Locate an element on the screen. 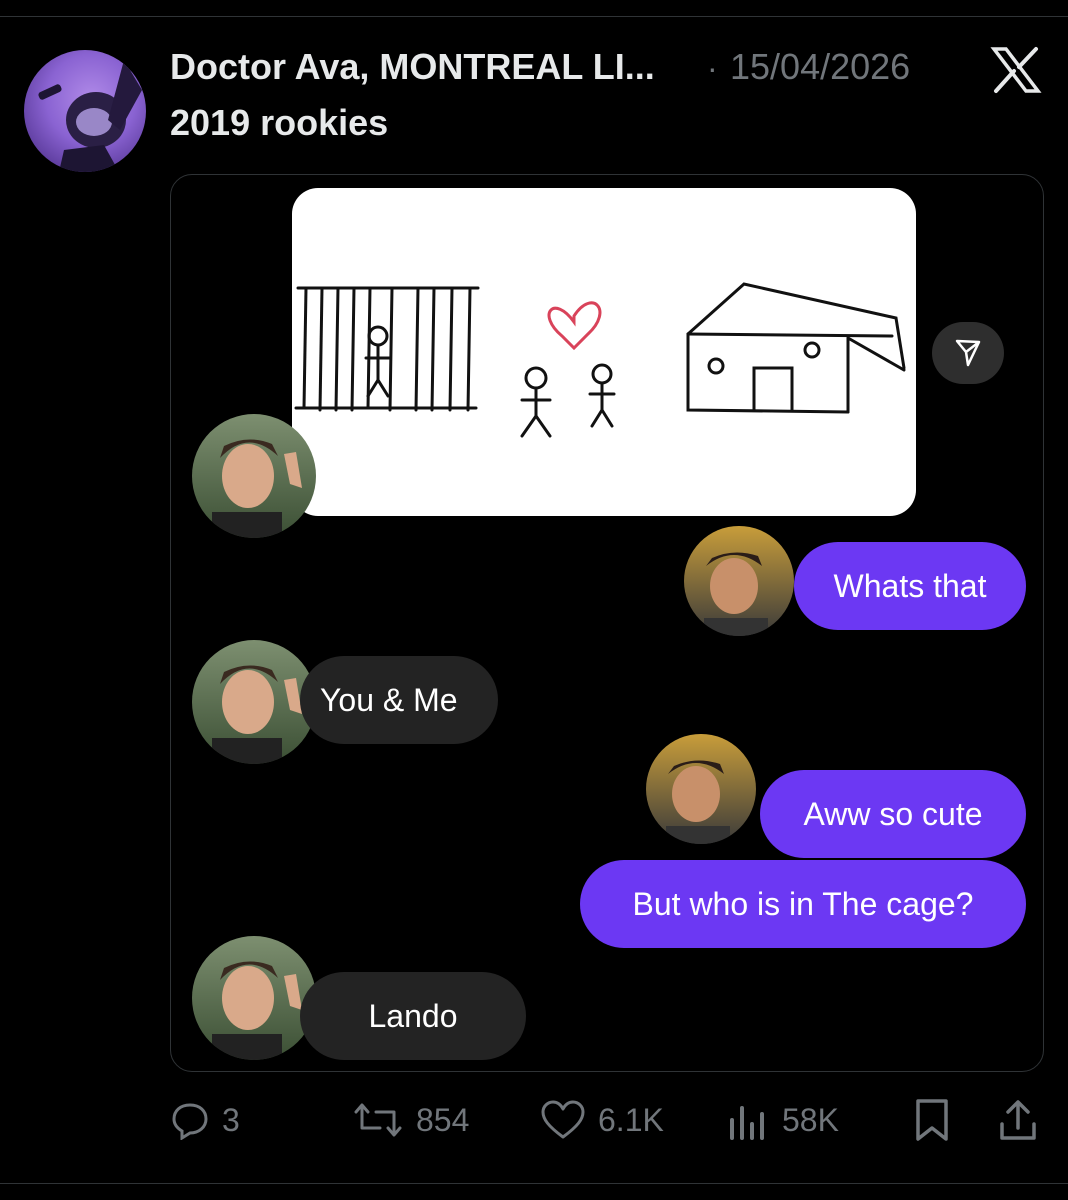  incoming-message: You & Me is located at coordinates (399, 700).